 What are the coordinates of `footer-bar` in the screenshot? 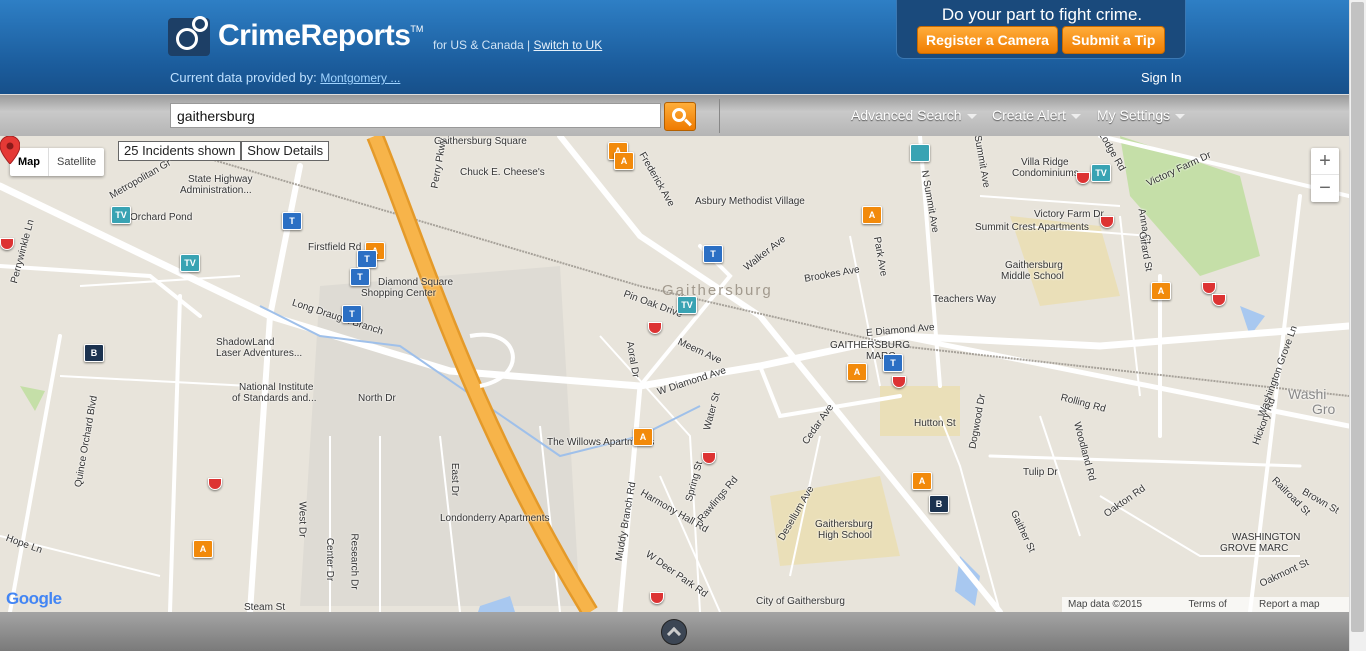 It's located at (674, 631).